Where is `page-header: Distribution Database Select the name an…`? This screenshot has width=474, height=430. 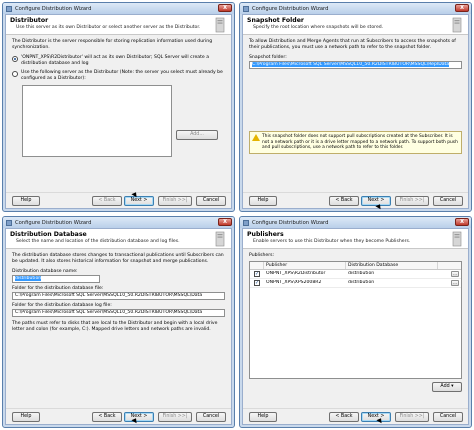
page-header: Distribution Database Select the name an… is located at coordinates (118, 239).